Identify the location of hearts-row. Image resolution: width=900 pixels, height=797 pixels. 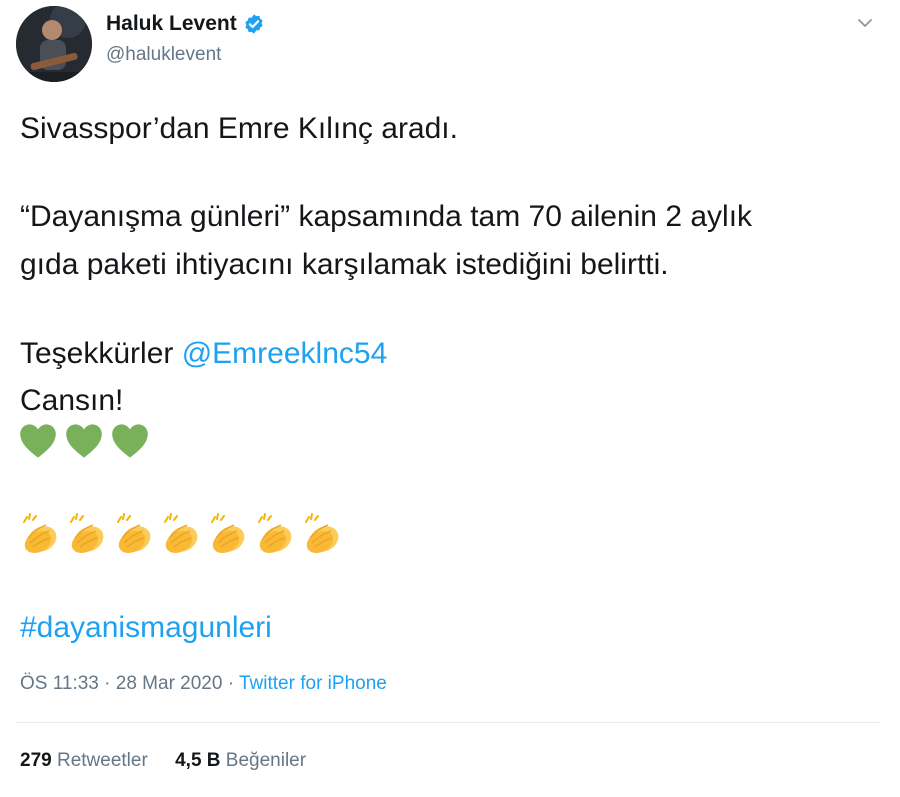
(87, 441).